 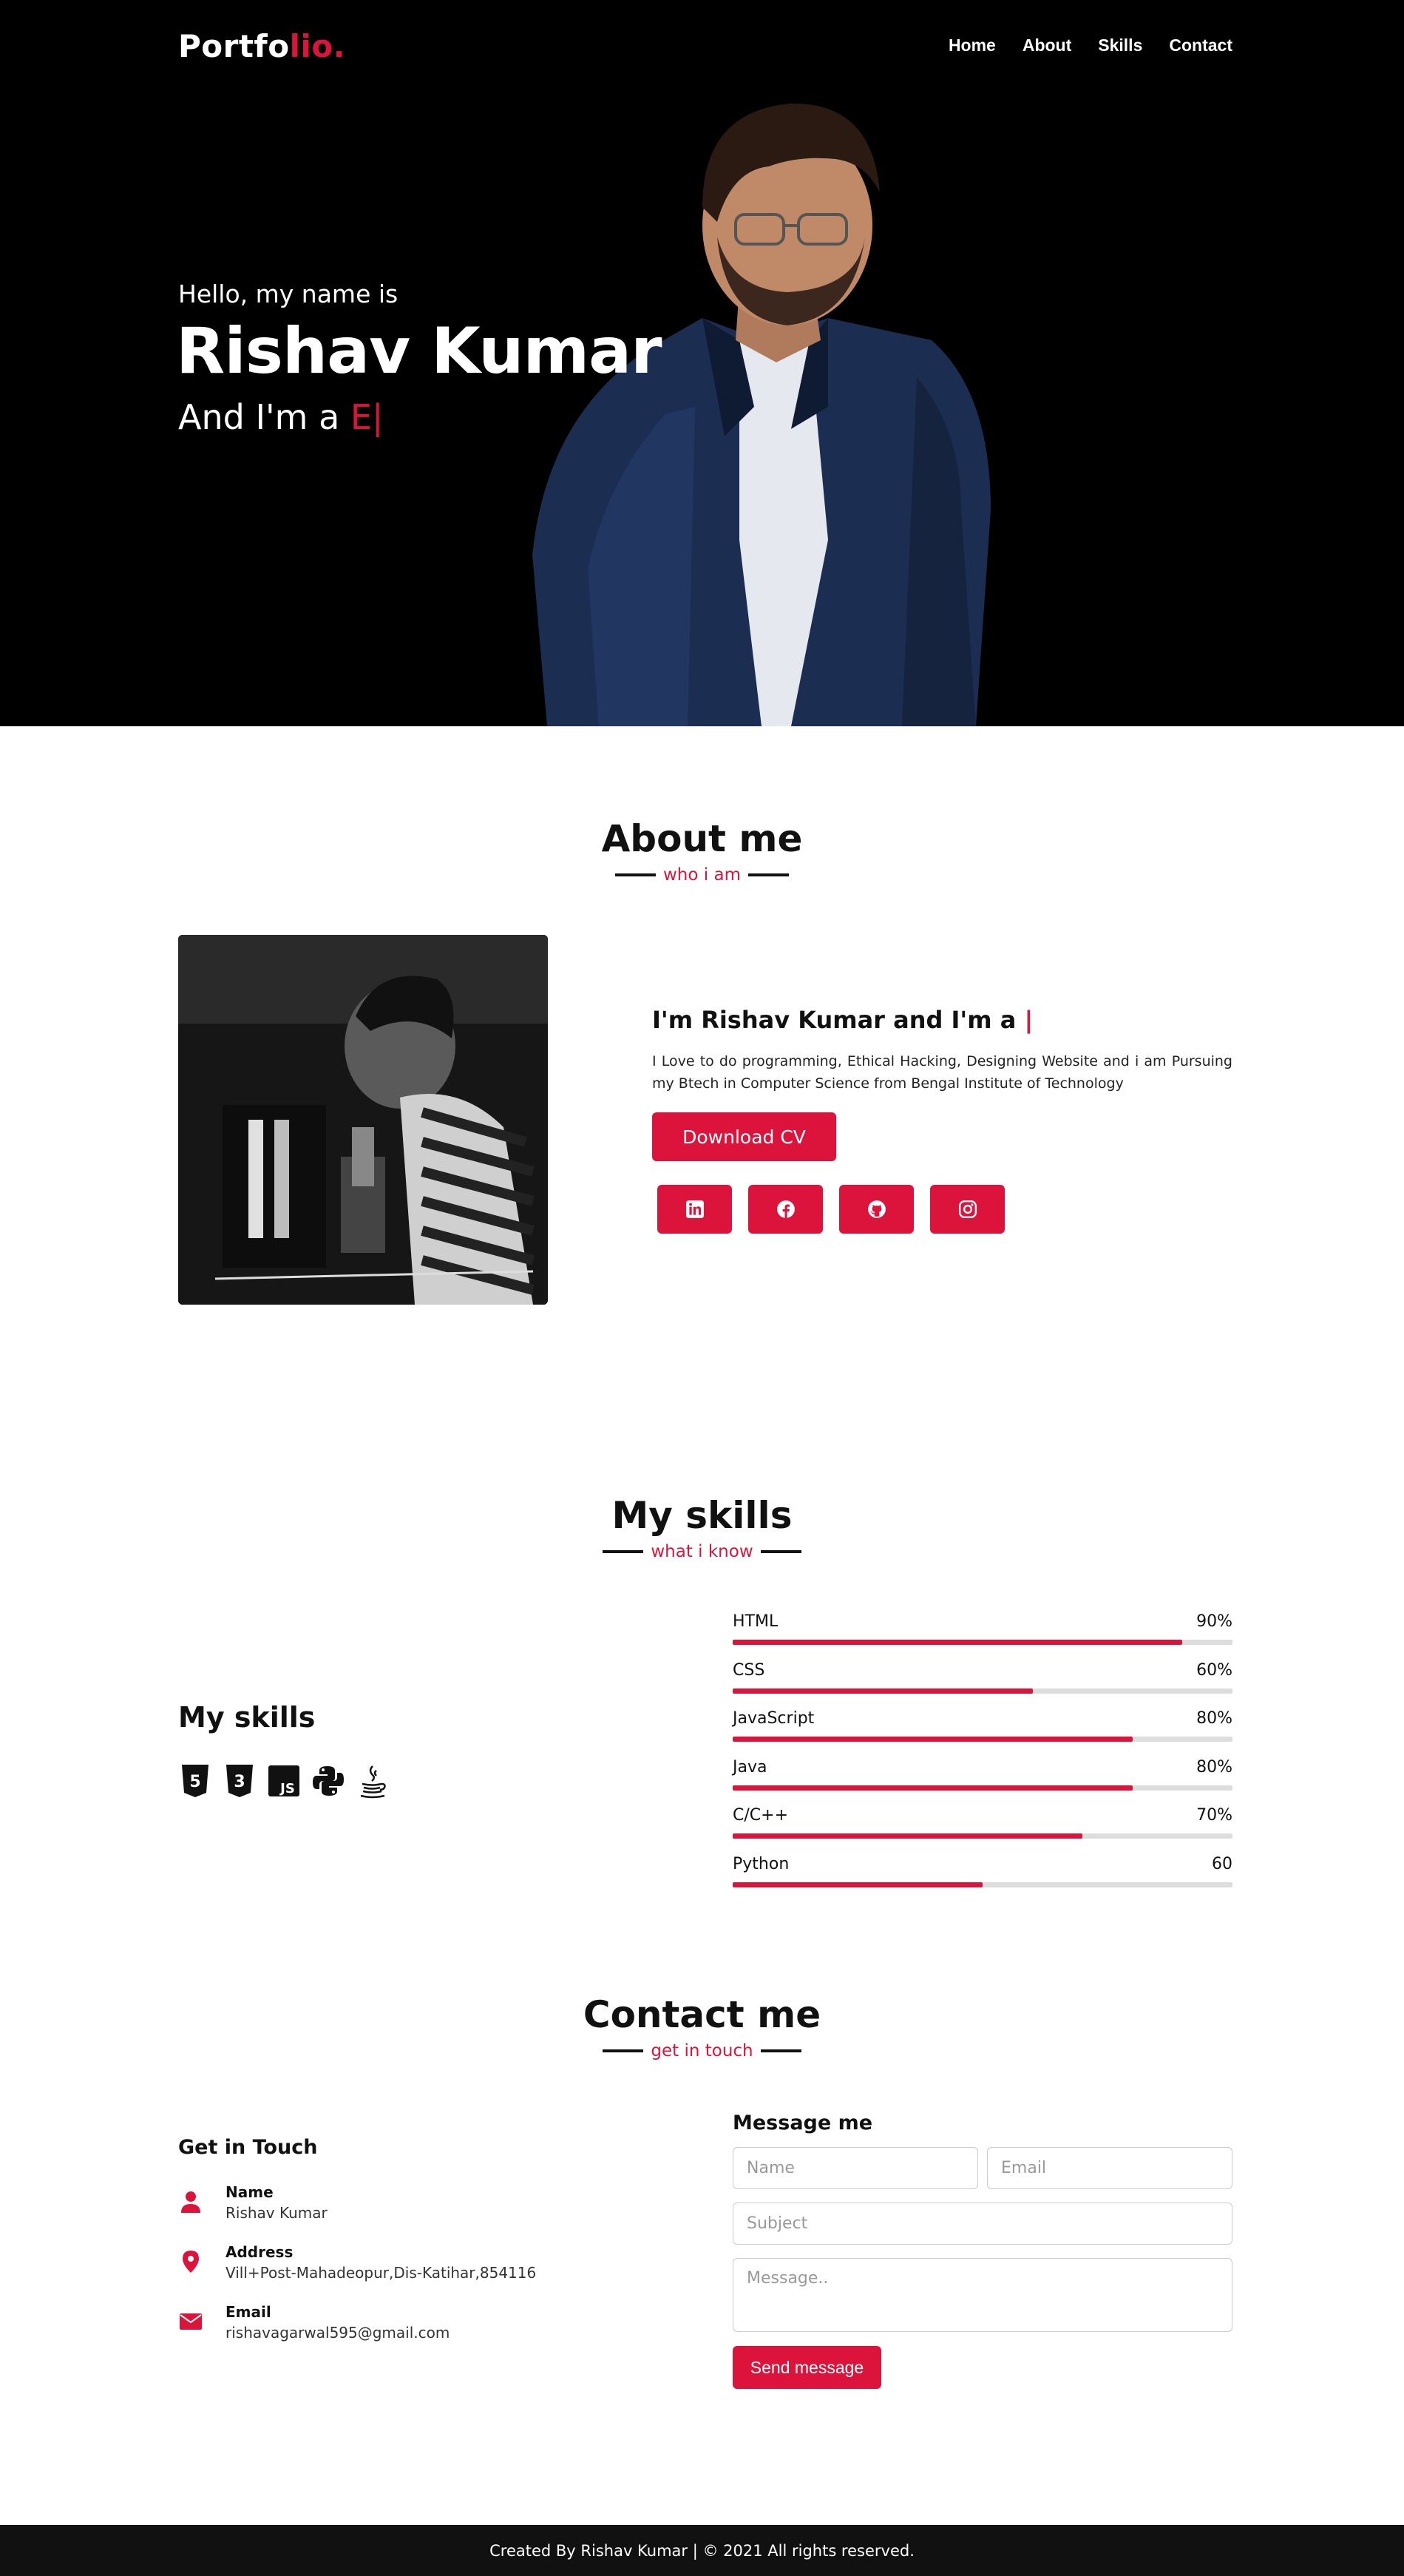 I want to click on github-button, so click(x=877, y=1209).